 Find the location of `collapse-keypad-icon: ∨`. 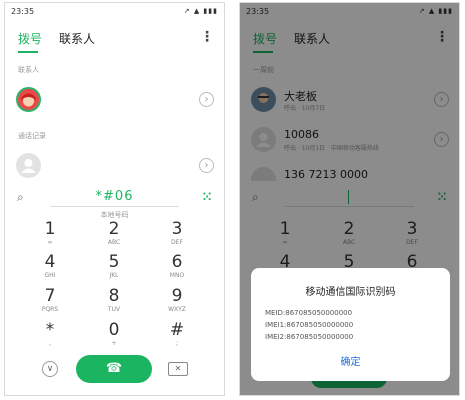

collapse-keypad-icon: ∨ is located at coordinates (50, 369).